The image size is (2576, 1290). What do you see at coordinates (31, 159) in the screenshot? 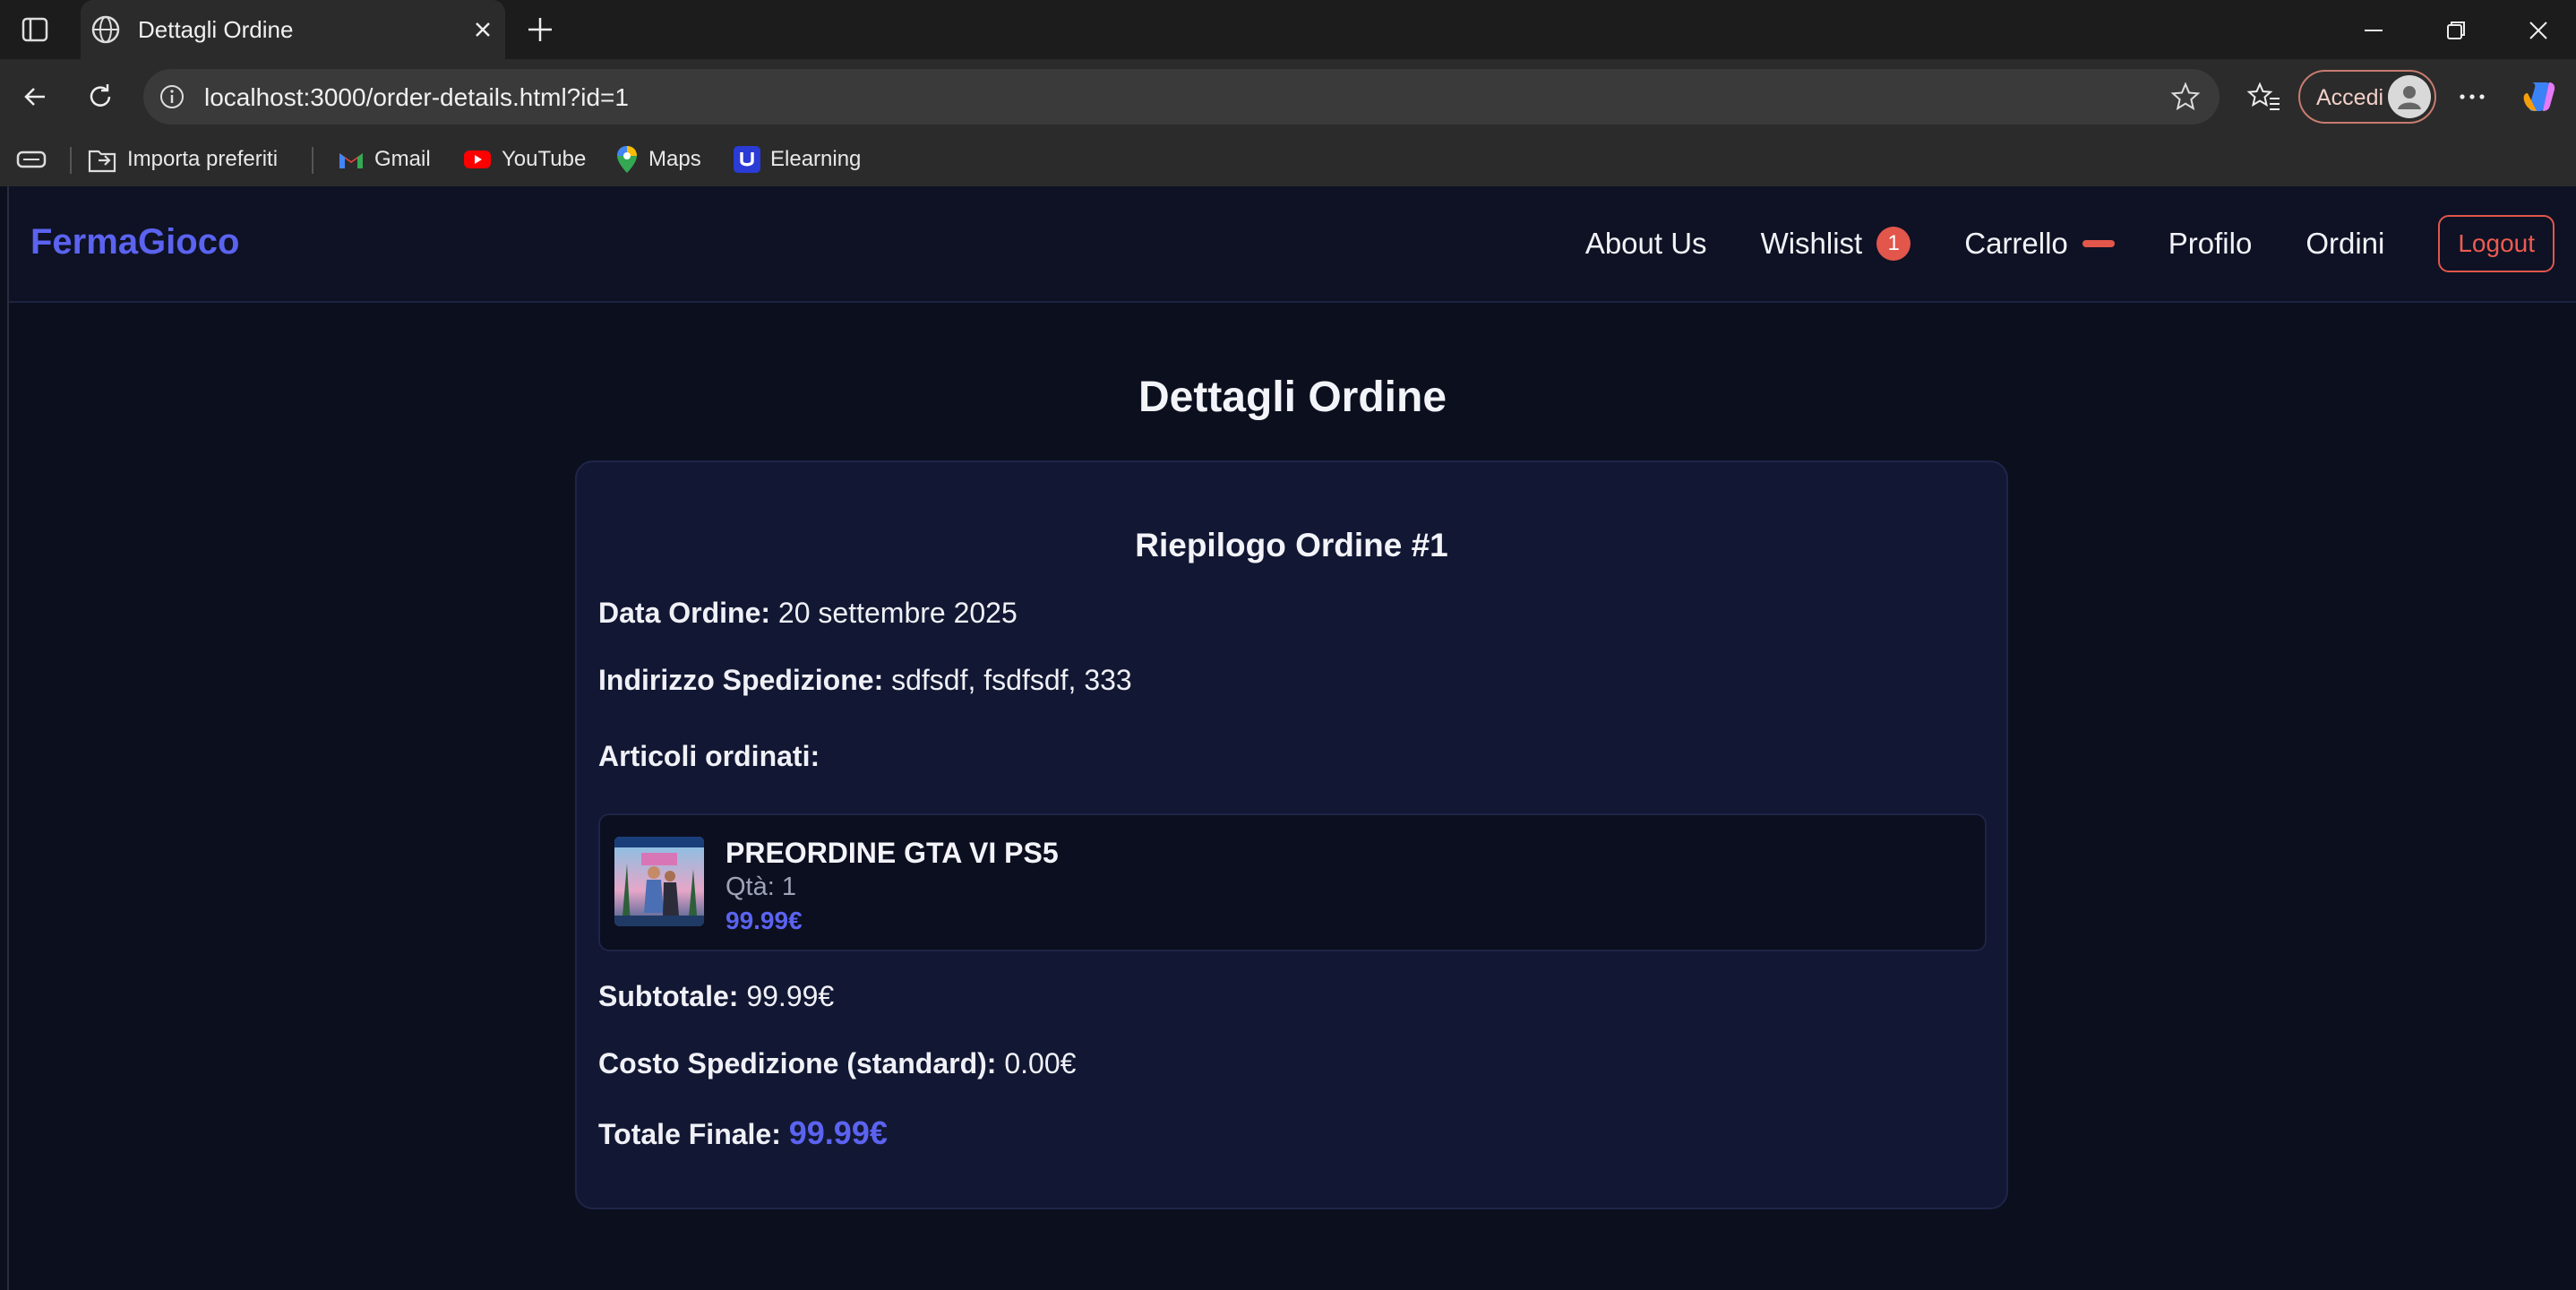
I see `reading-view-icon` at bounding box center [31, 159].